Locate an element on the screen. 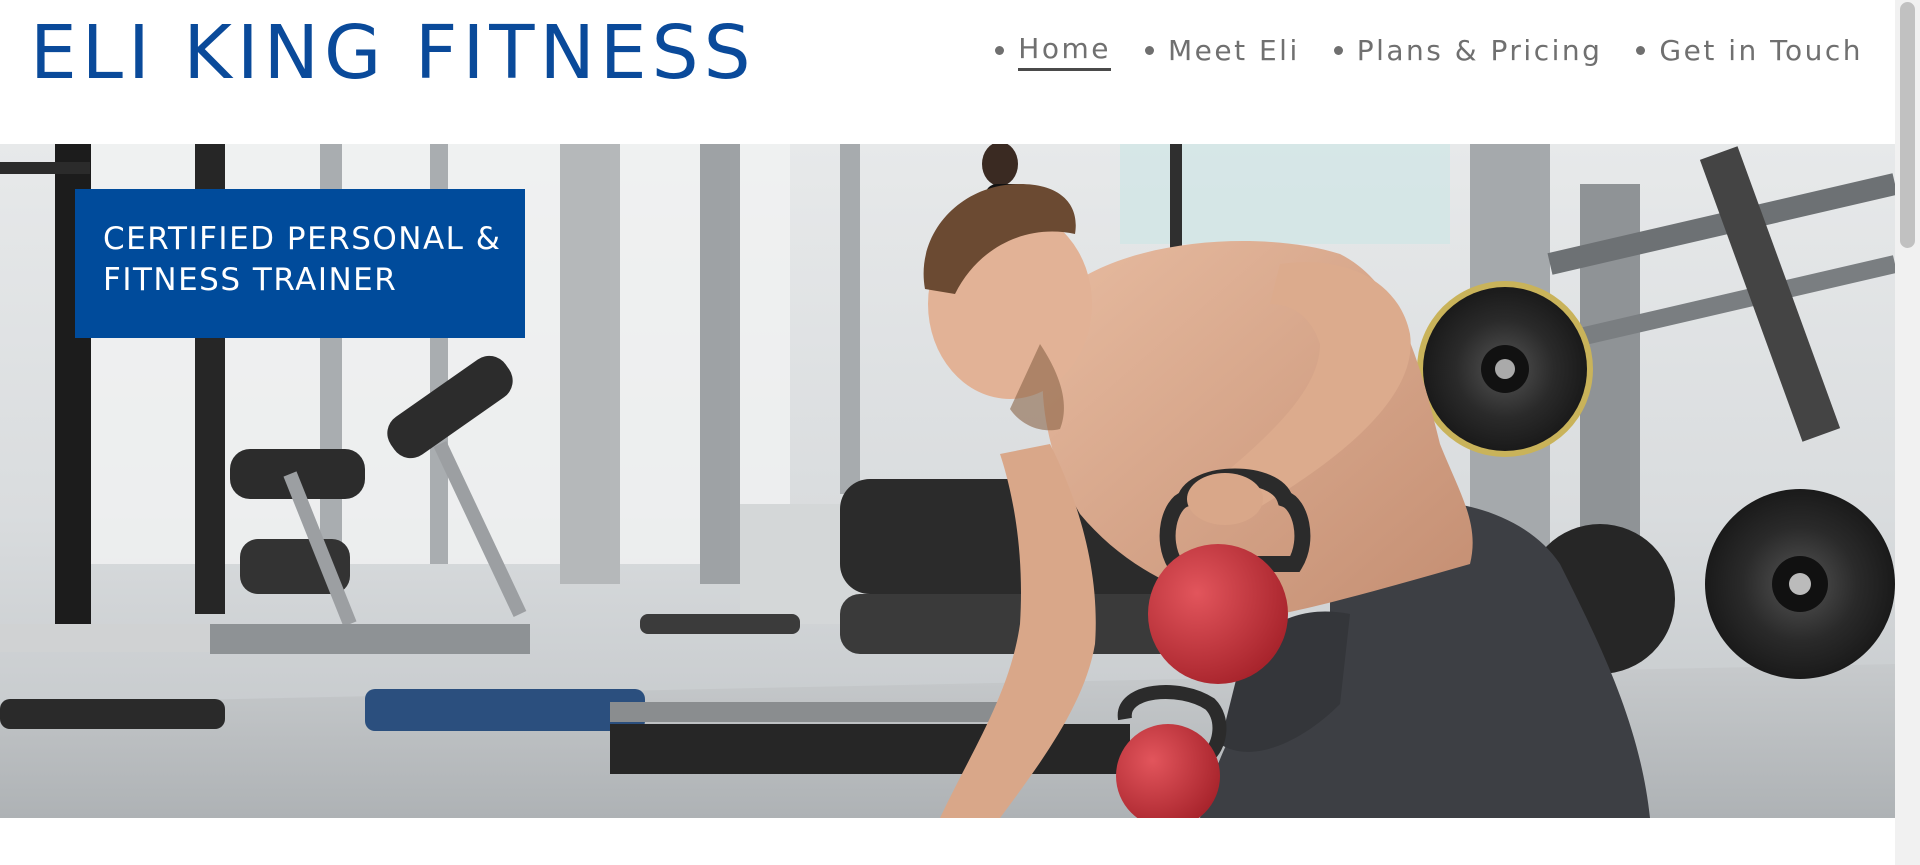  nav-item-home: Home is located at coordinates (1053, 50).